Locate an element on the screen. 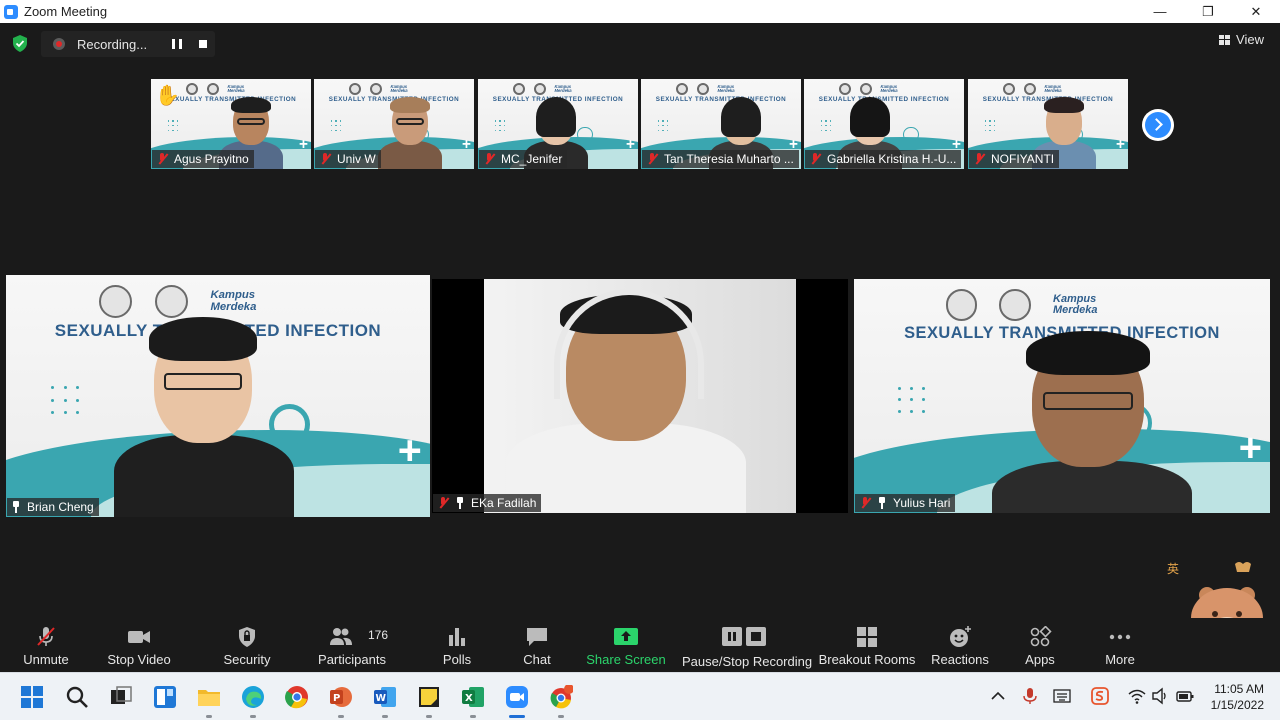  powerpoint-running-indicator is located at coordinates (341, 716).